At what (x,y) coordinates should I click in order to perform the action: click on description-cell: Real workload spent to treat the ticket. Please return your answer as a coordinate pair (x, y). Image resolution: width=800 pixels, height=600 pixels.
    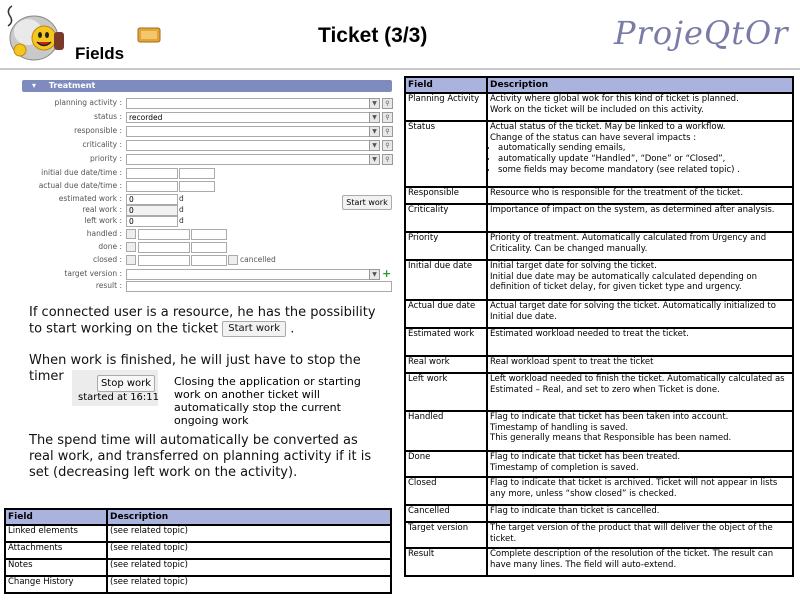
    Looking at the image, I should click on (640, 364).